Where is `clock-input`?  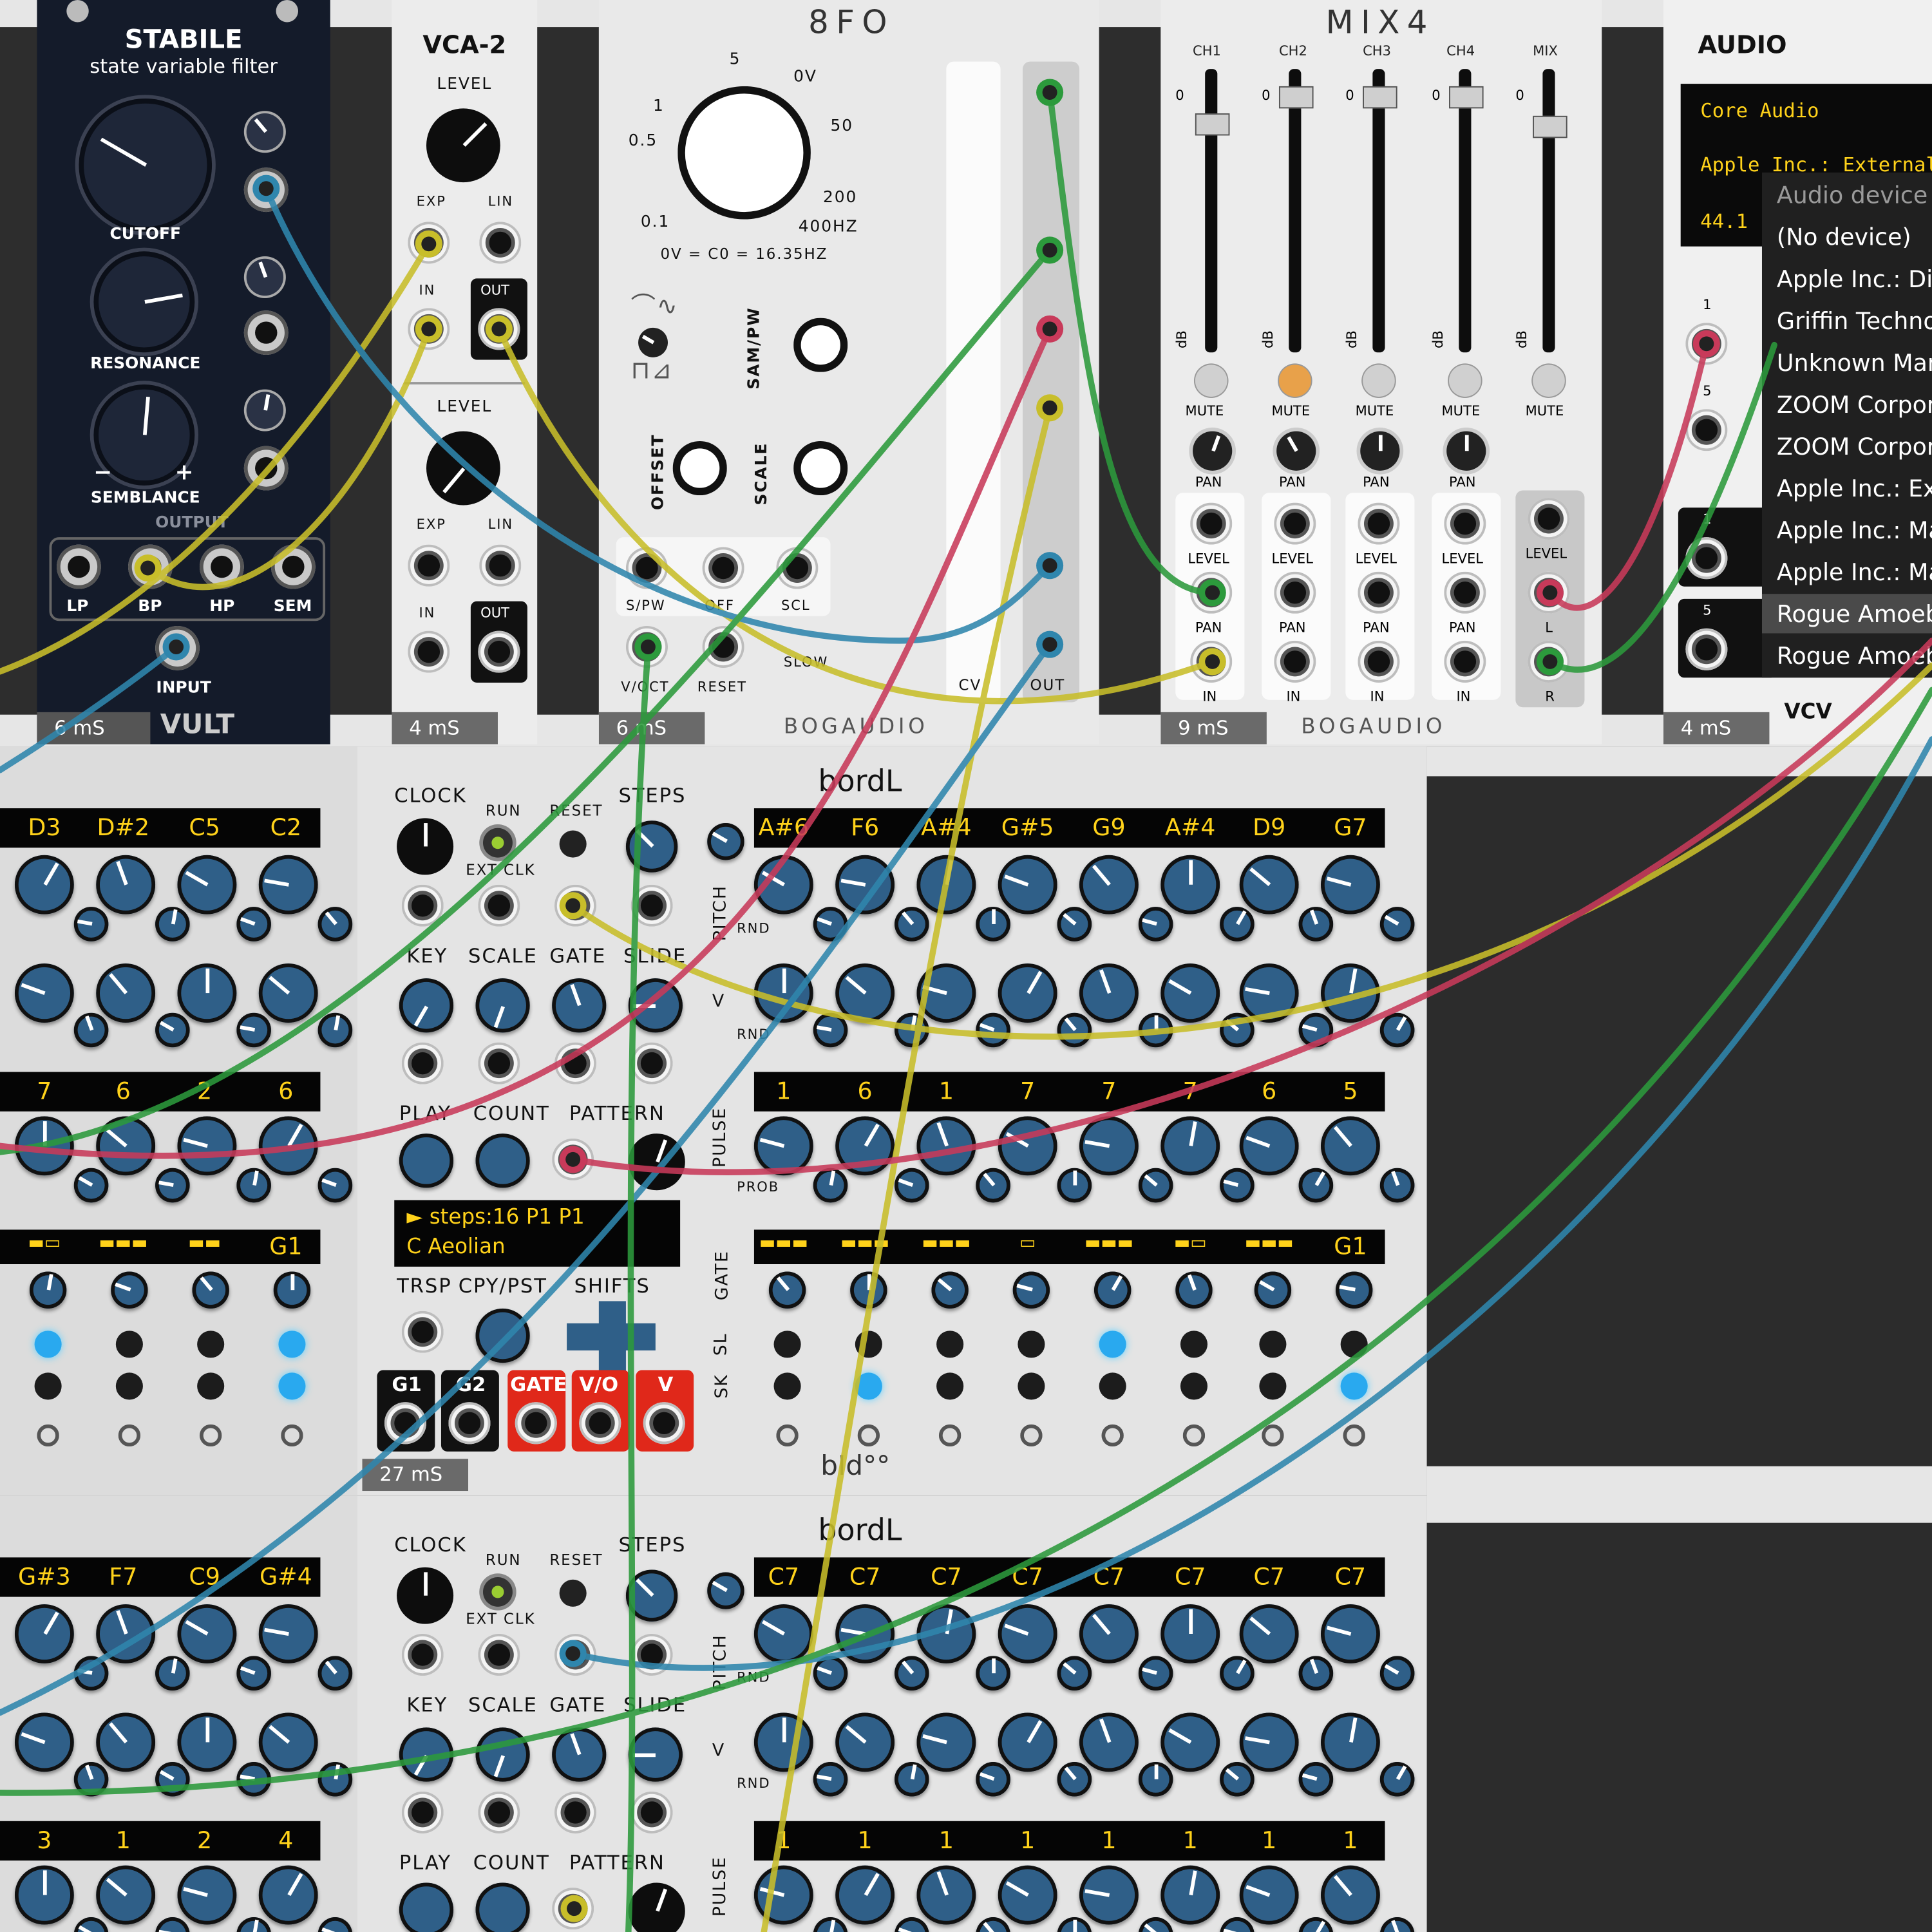
clock-input is located at coordinates (422, 906).